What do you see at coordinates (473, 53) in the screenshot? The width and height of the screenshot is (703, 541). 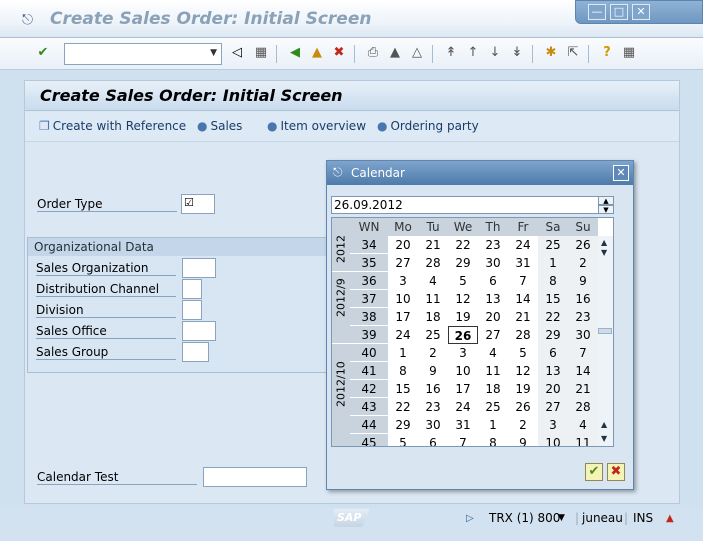 I see `previous-page-icon: ↑` at bounding box center [473, 53].